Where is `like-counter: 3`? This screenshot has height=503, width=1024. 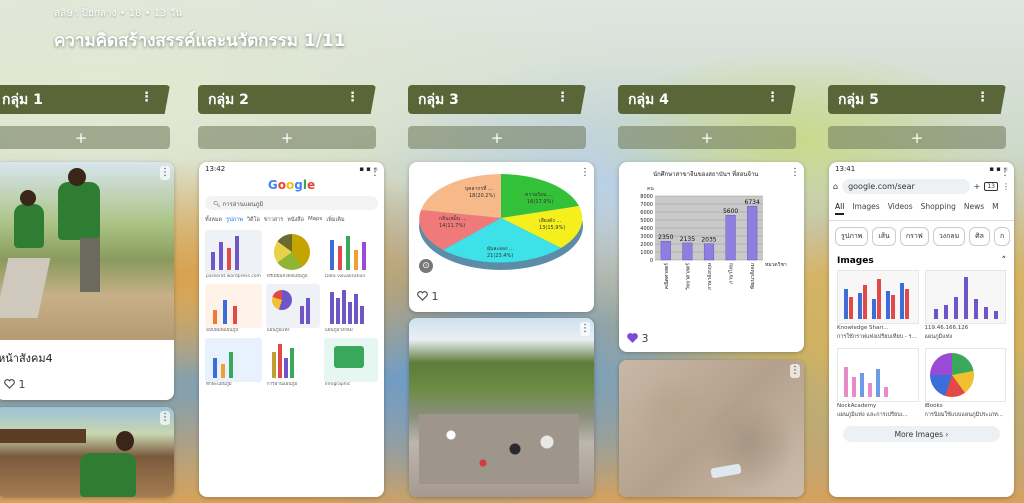 like-counter: 3 is located at coordinates (638, 338).